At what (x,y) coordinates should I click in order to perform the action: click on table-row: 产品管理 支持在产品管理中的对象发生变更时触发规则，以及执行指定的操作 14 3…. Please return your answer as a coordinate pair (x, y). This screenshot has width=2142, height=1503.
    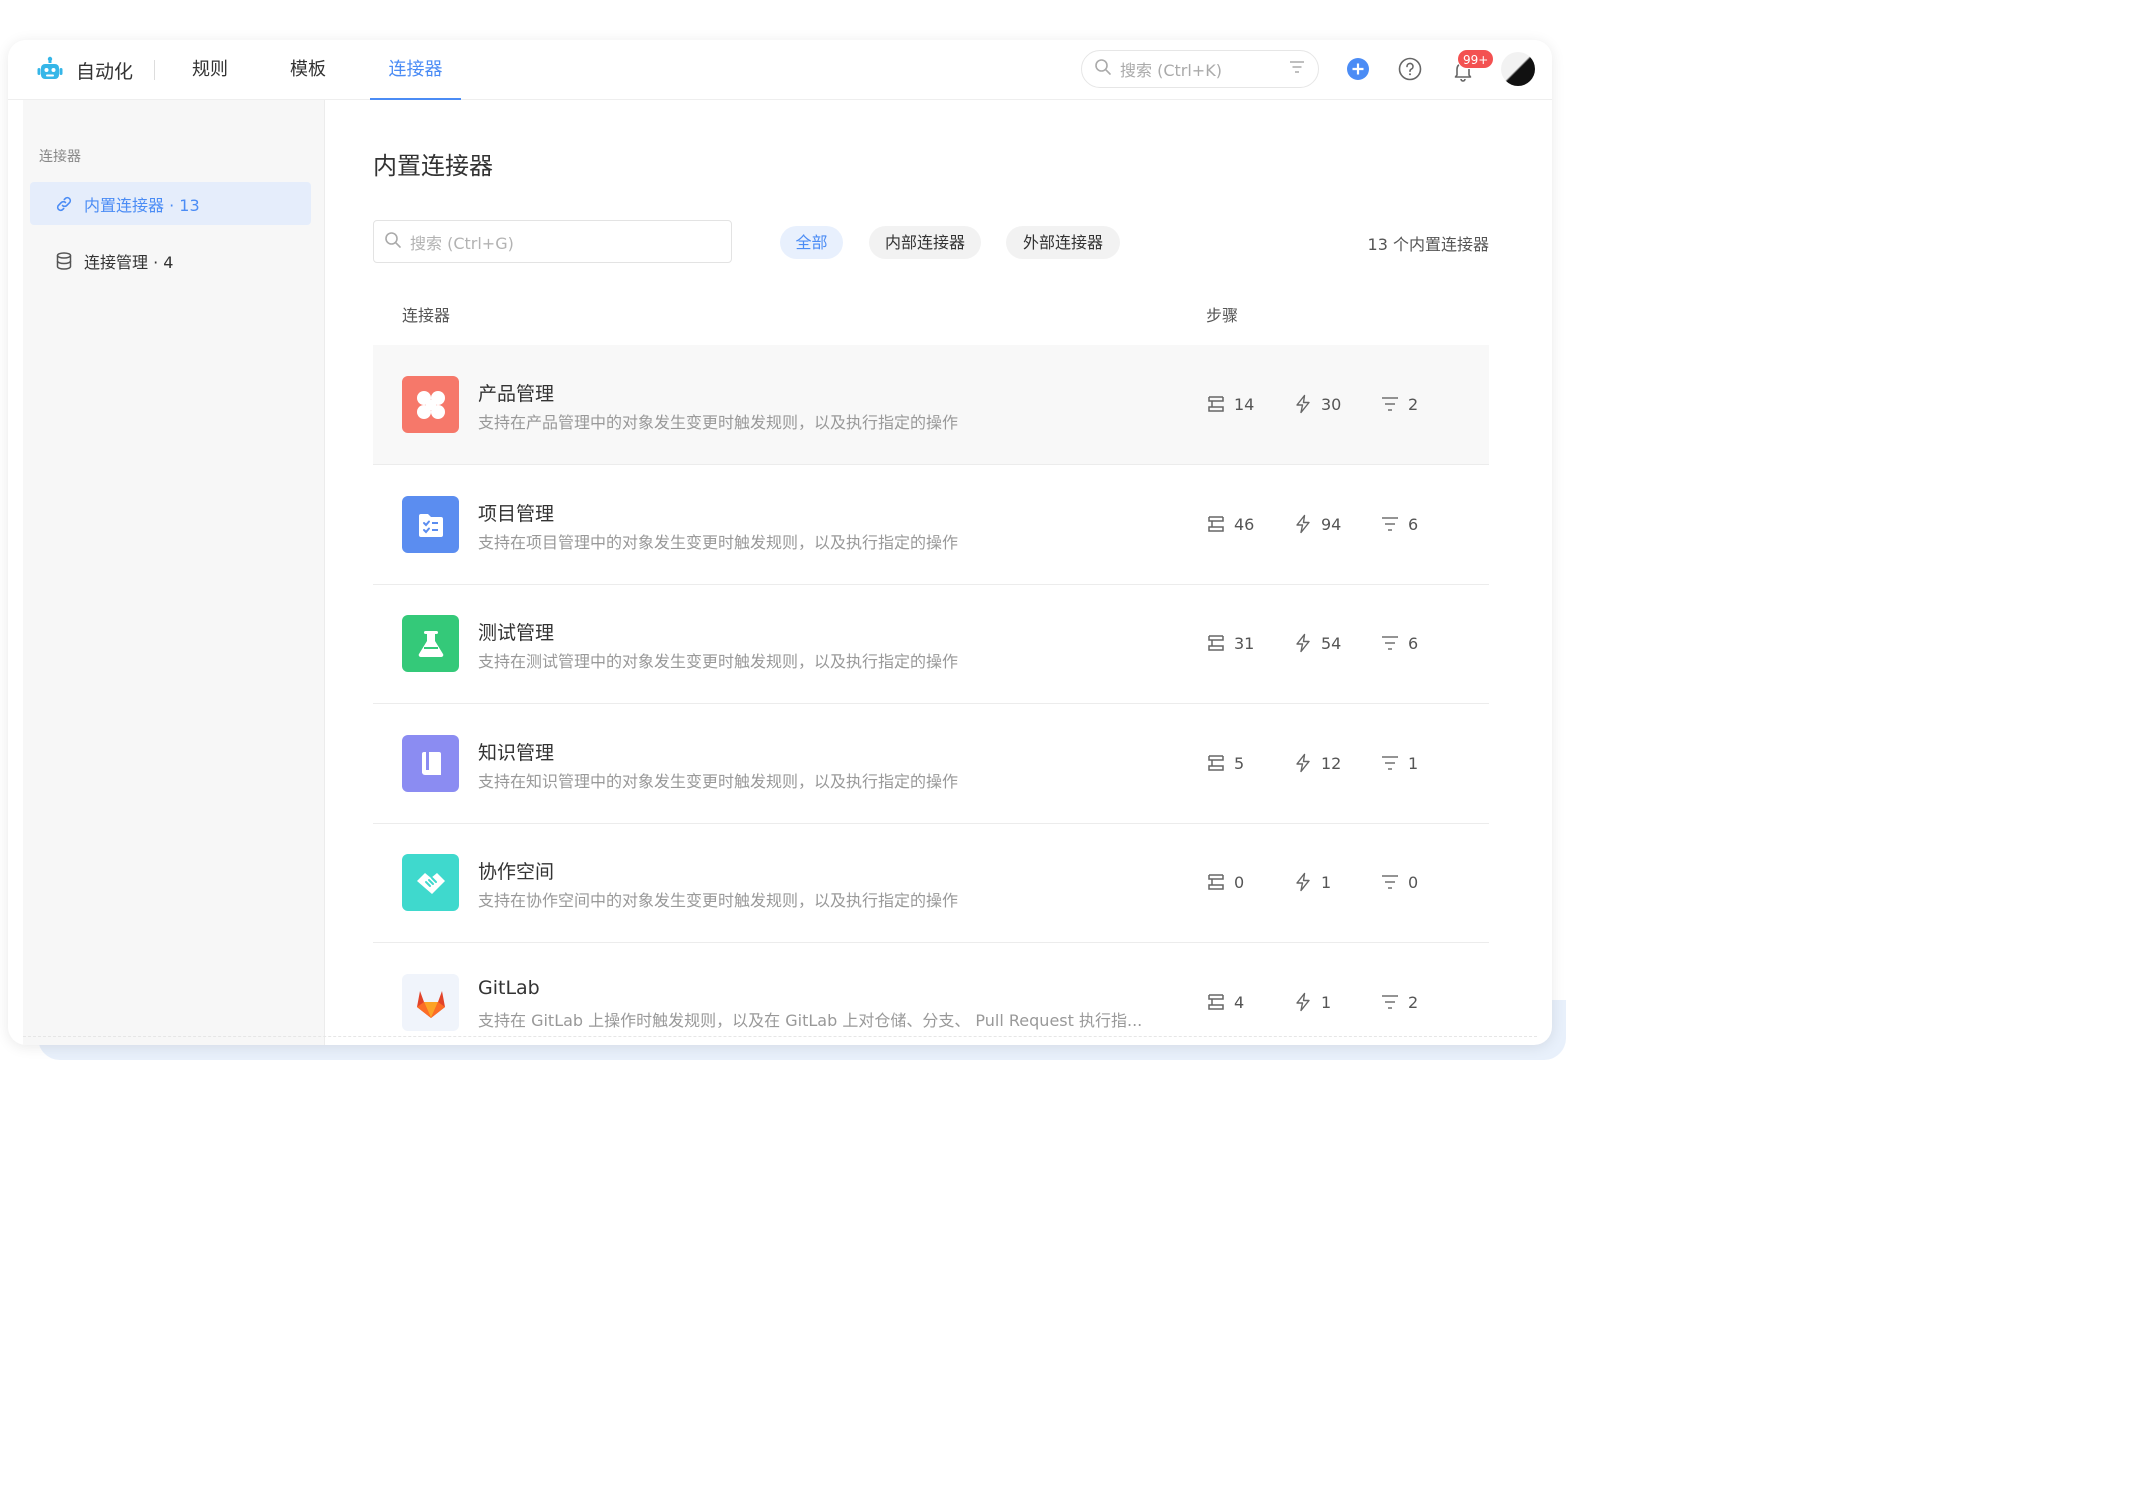
    Looking at the image, I should click on (931, 405).